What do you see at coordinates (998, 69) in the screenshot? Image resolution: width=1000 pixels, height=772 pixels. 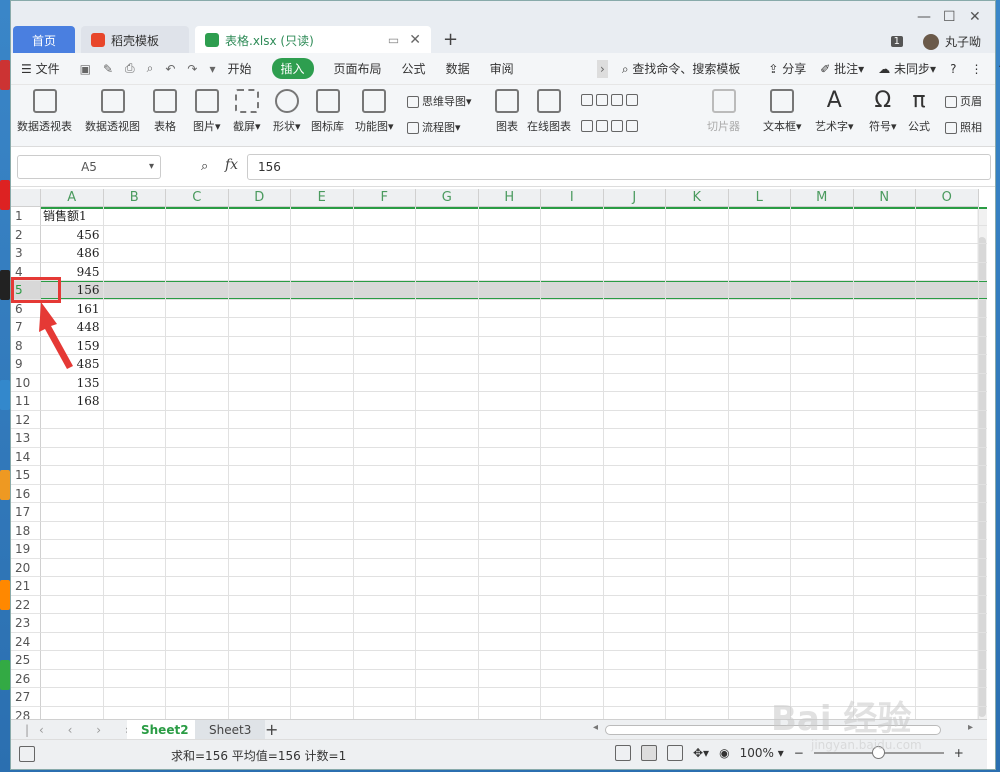 I see `collapse-ribbon-icon: ⌃` at bounding box center [998, 69].